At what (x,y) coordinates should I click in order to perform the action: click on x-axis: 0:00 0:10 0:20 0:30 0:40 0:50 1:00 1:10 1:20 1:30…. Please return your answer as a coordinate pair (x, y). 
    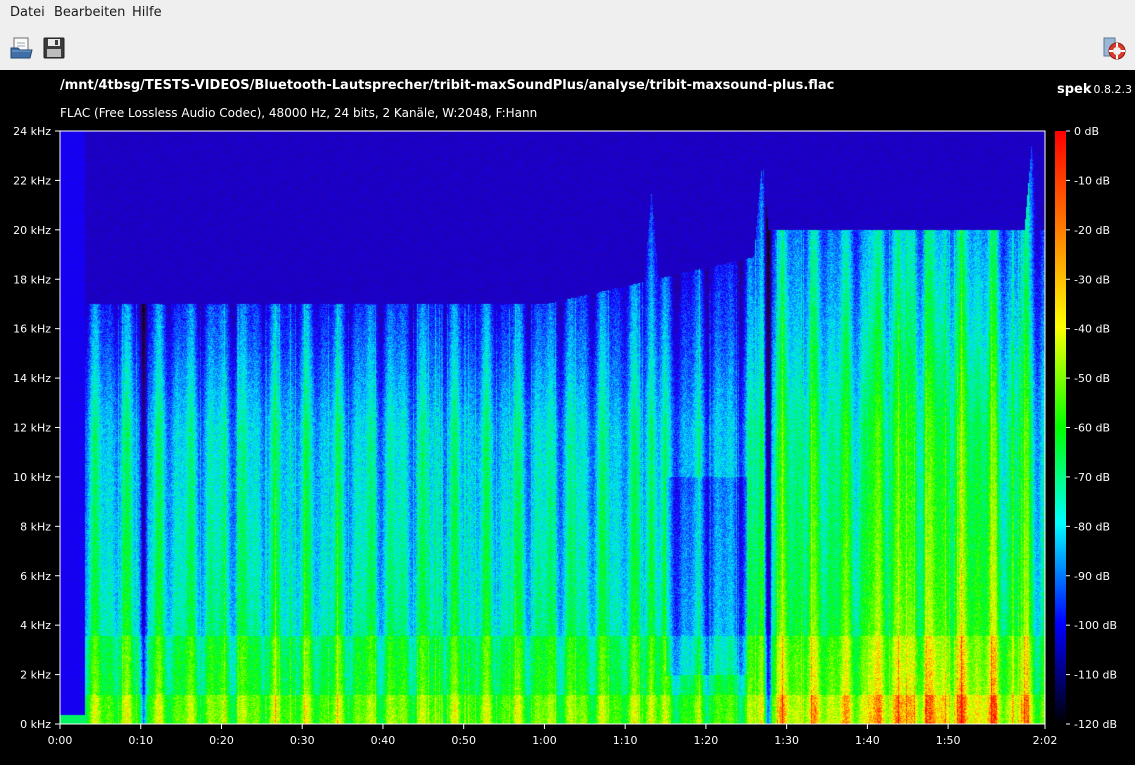
    Looking at the image, I should click on (553, 735).